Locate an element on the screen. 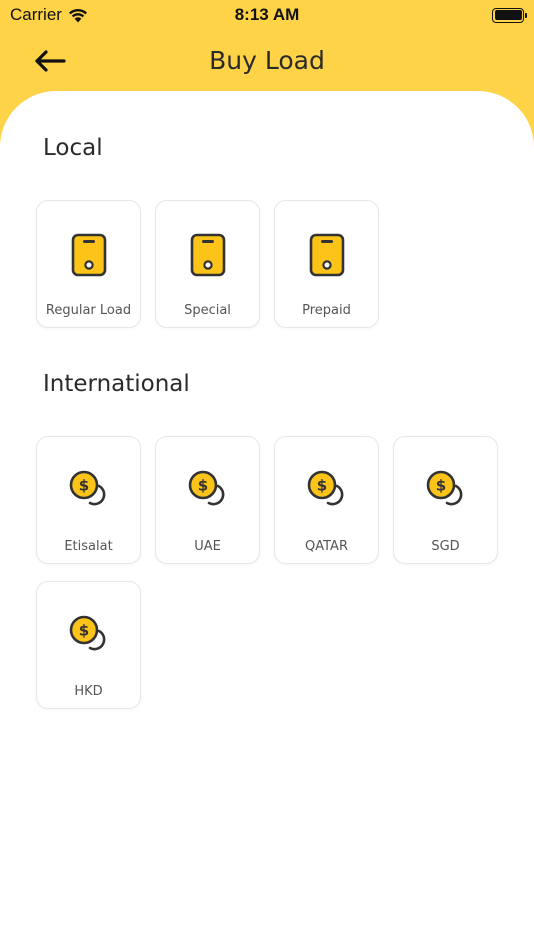  carrier-label: Carrier is located at coordinates (36, 14).